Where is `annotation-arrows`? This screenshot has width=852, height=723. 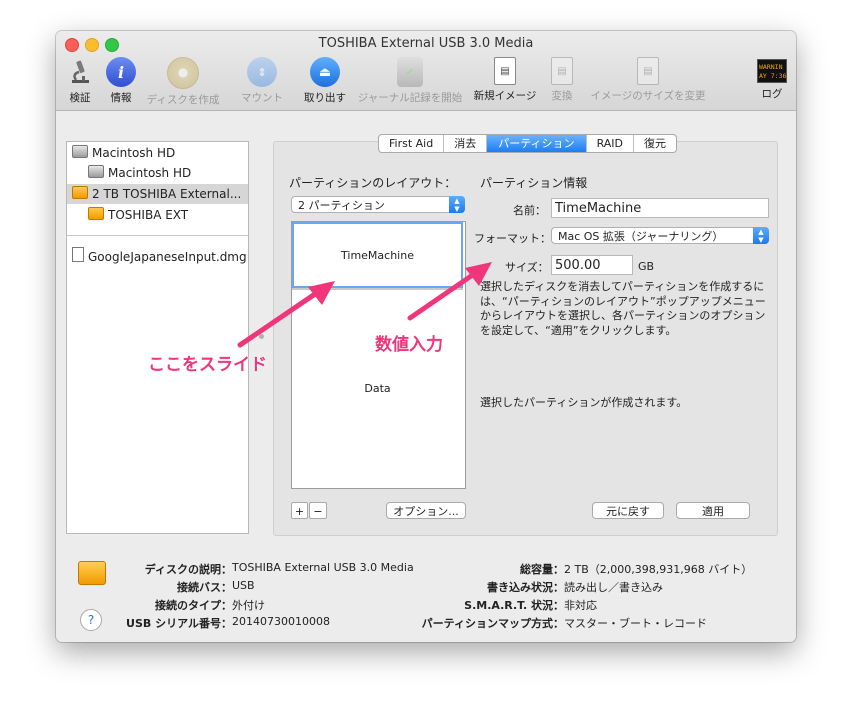
annotation-arrows is located at coordinates (364, 305).